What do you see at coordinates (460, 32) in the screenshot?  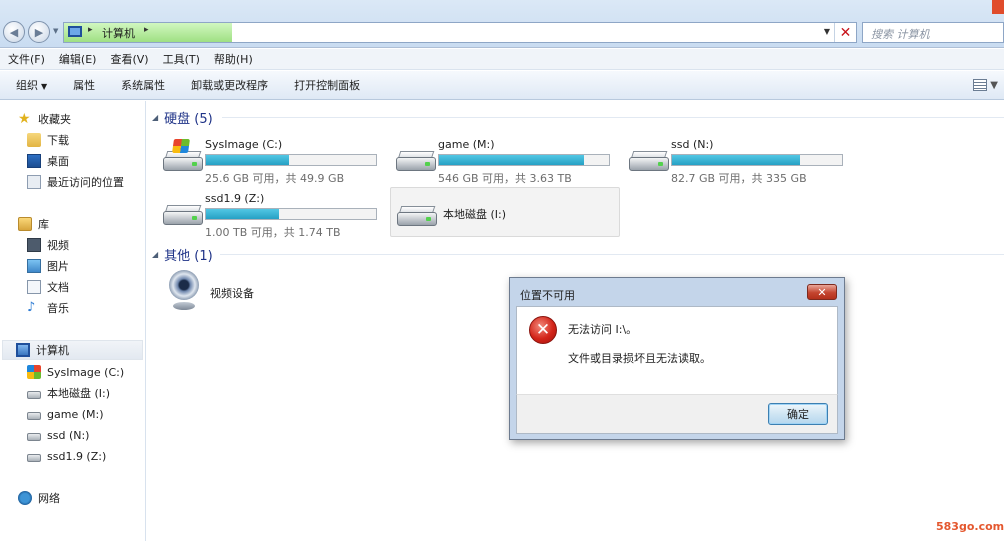 I see `address-field: ▸ 计算机 ▸ ▼ ✕` at bounding box center [460, 32].